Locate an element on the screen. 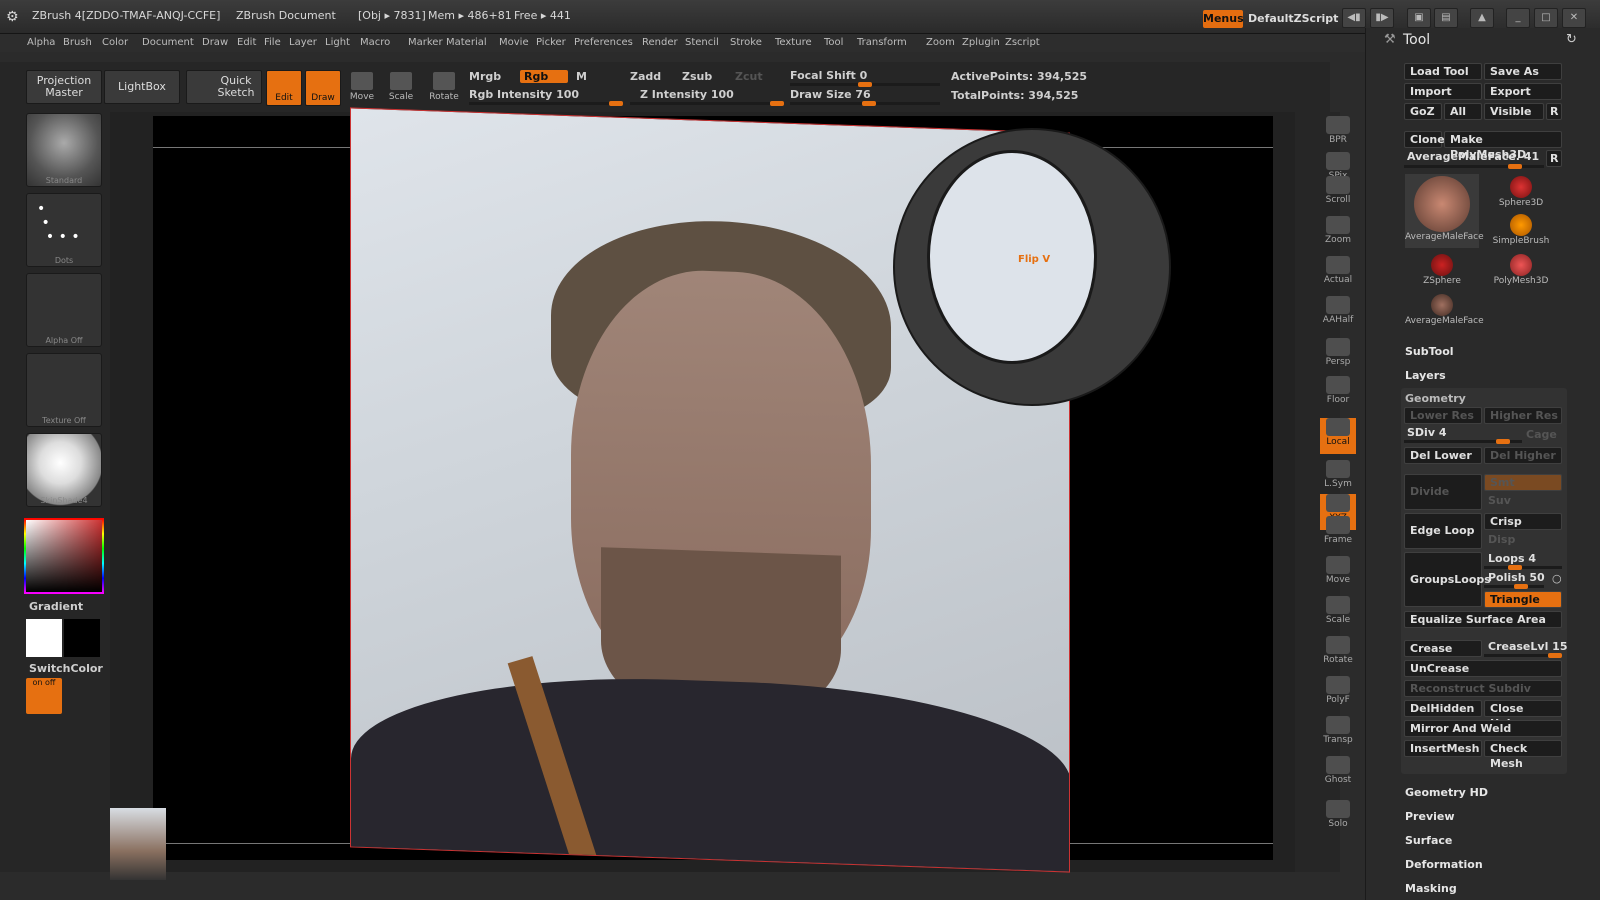 Image resolution: width=1600 pixels, height=900 pixels. menu-transform: Transform is located at coordinates (882, 42).